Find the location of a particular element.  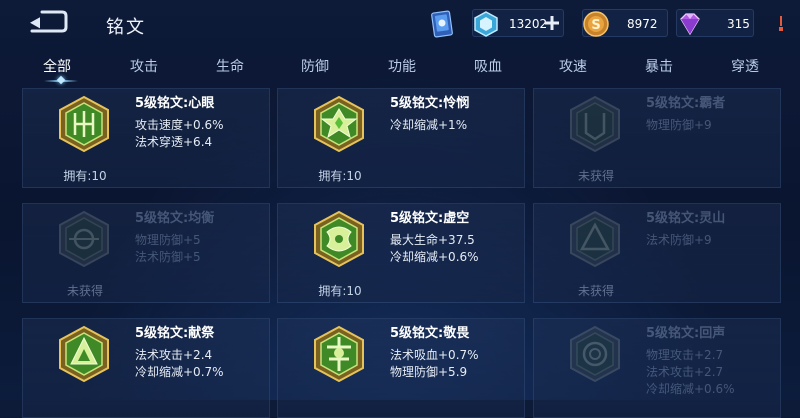

inscription-name: 5级铭文:虚空 is located at coordinates (430, 218).